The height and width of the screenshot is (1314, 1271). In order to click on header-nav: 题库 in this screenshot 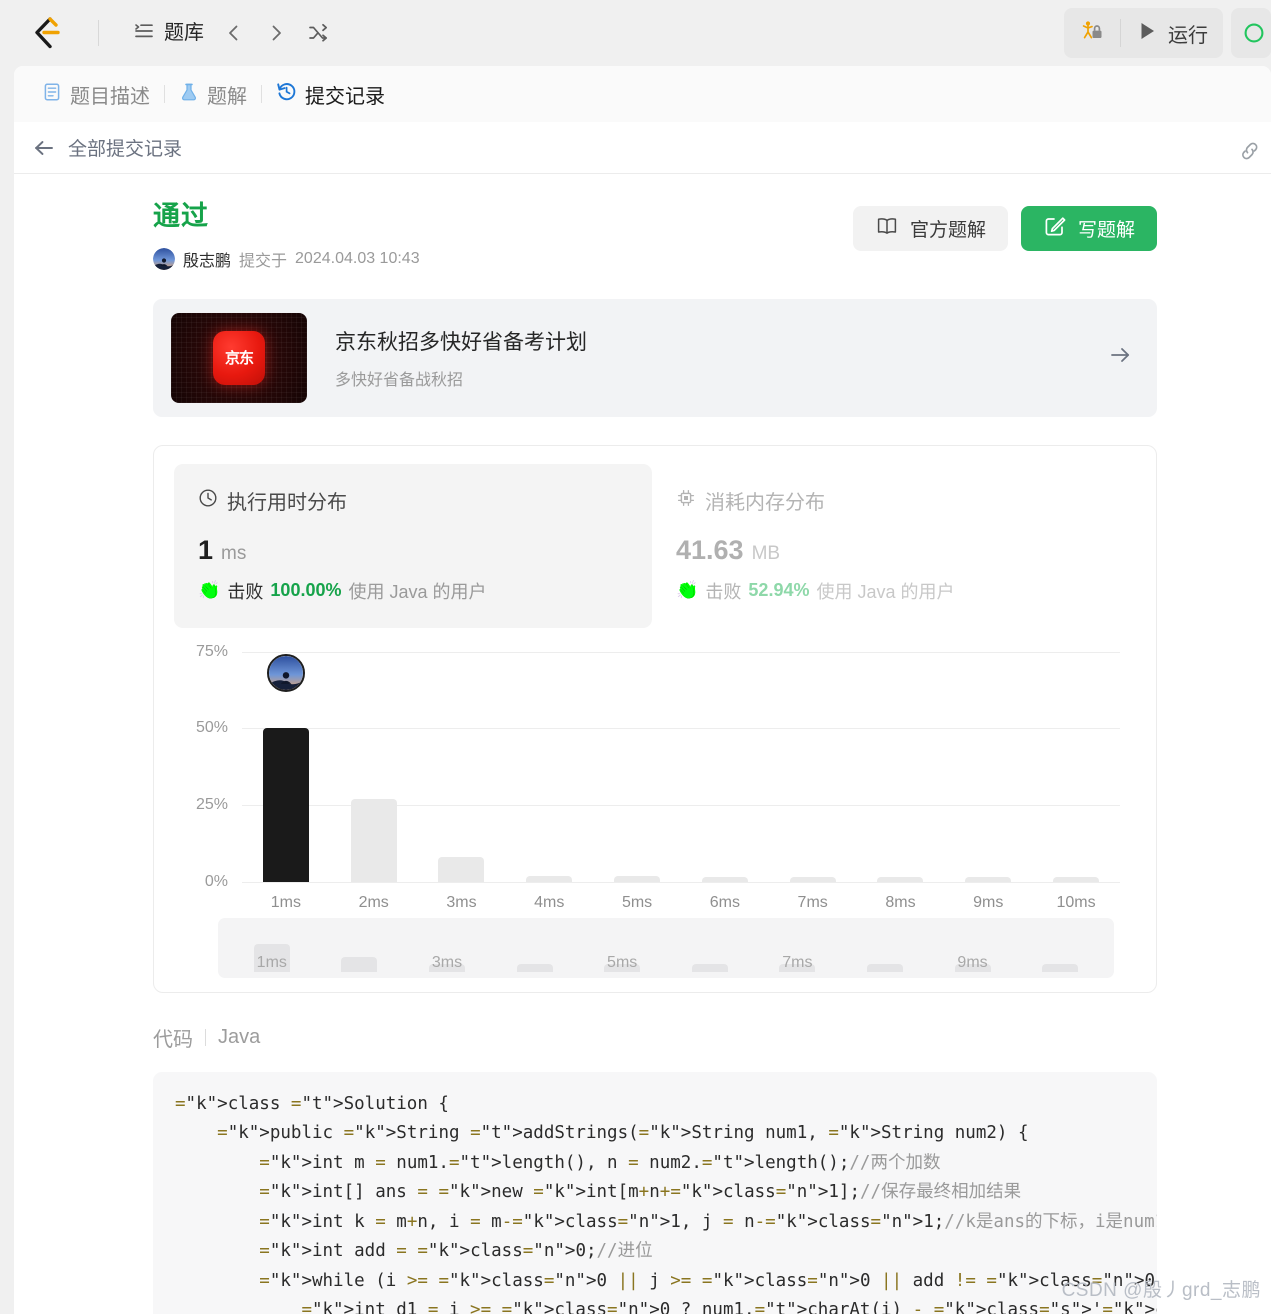, I will do `click(231, 33)`.